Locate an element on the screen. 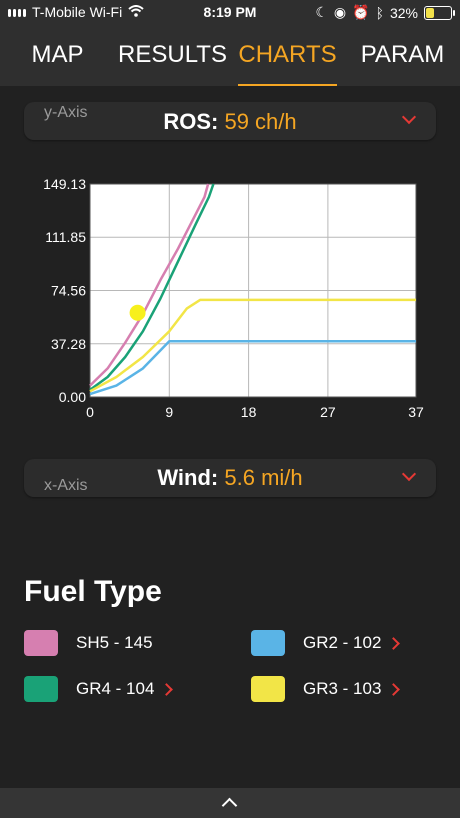  battery-icon is located at coordinates (439, 12).